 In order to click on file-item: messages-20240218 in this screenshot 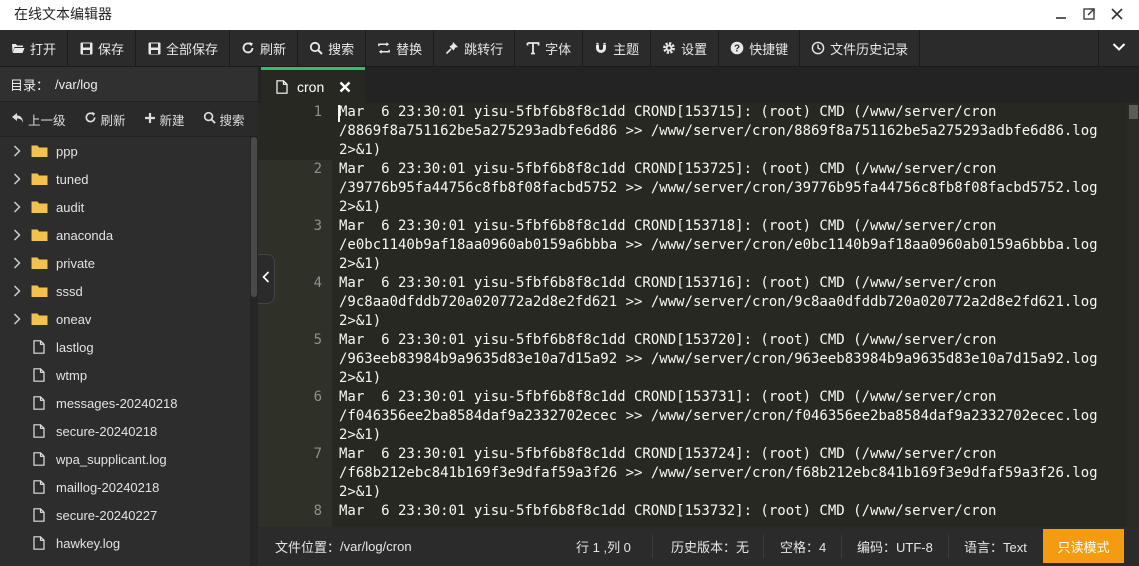, I will do `click(125, 403)`.